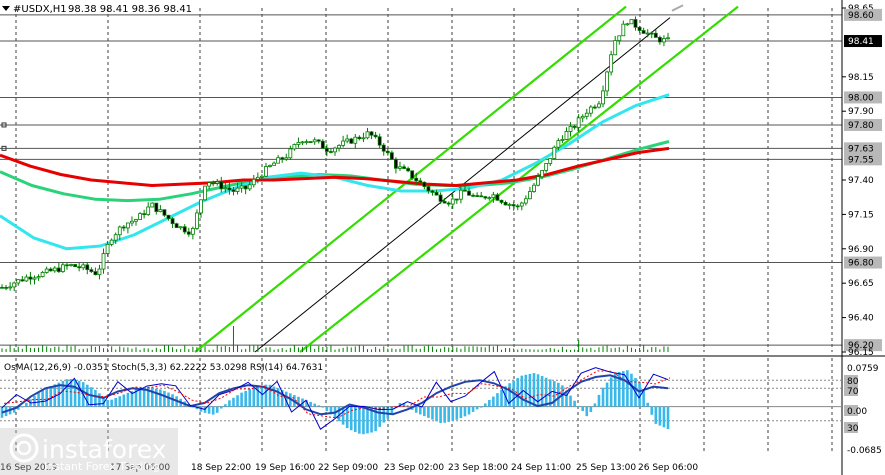  What do you see at coordinates (861, 319) in the screenshot?
I see `price-tick-label: 96.40` at bounding box center [861, 319].